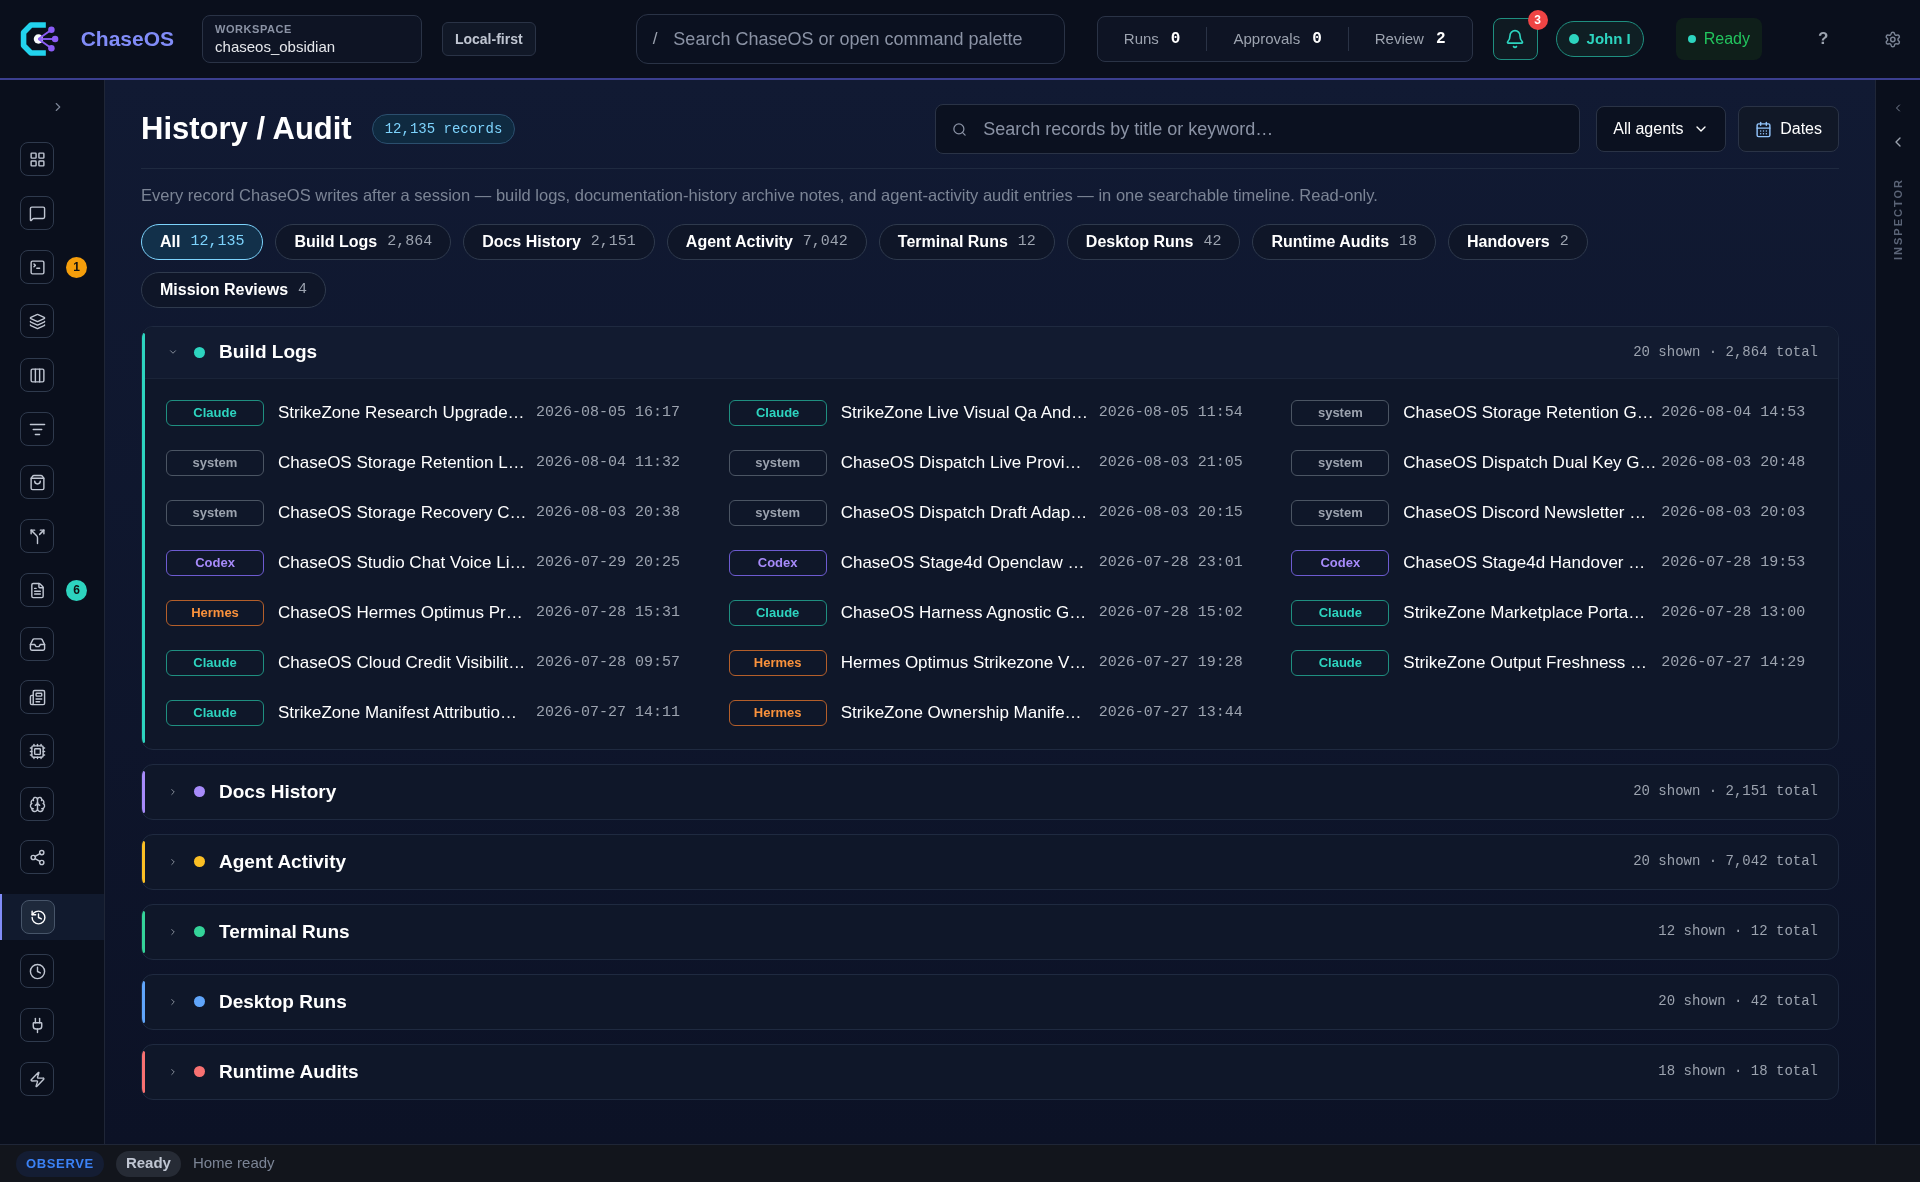  What do you see at coordinates (254, 30) in the screenshot?
I see `workspace-label: WORKSPACE` at bounding box center [254, 30].